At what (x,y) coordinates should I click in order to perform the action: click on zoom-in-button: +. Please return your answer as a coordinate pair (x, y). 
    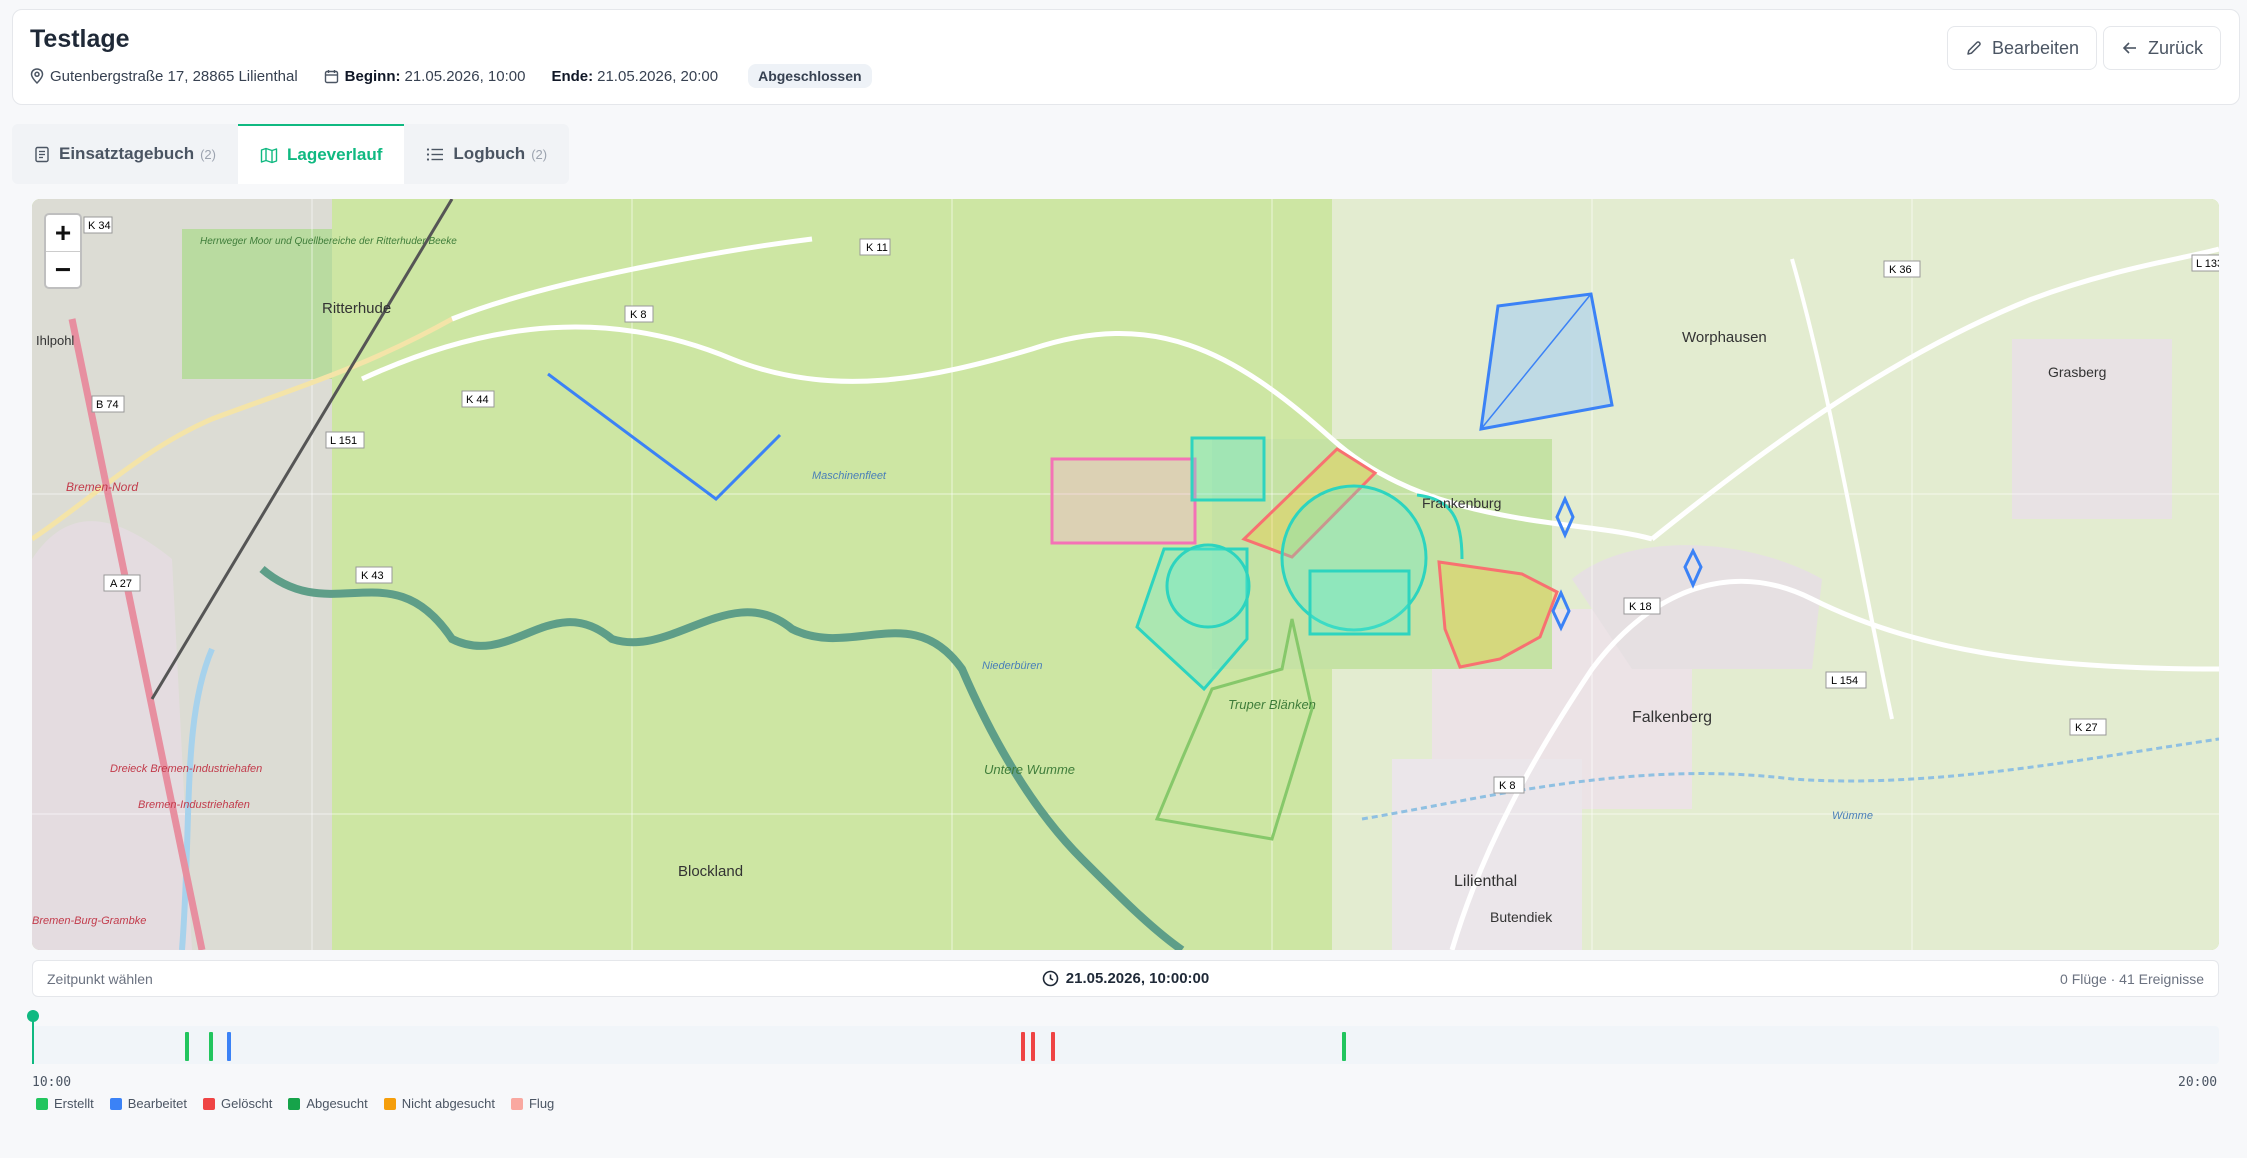
    Looking at the image, I should click on (63, 233).